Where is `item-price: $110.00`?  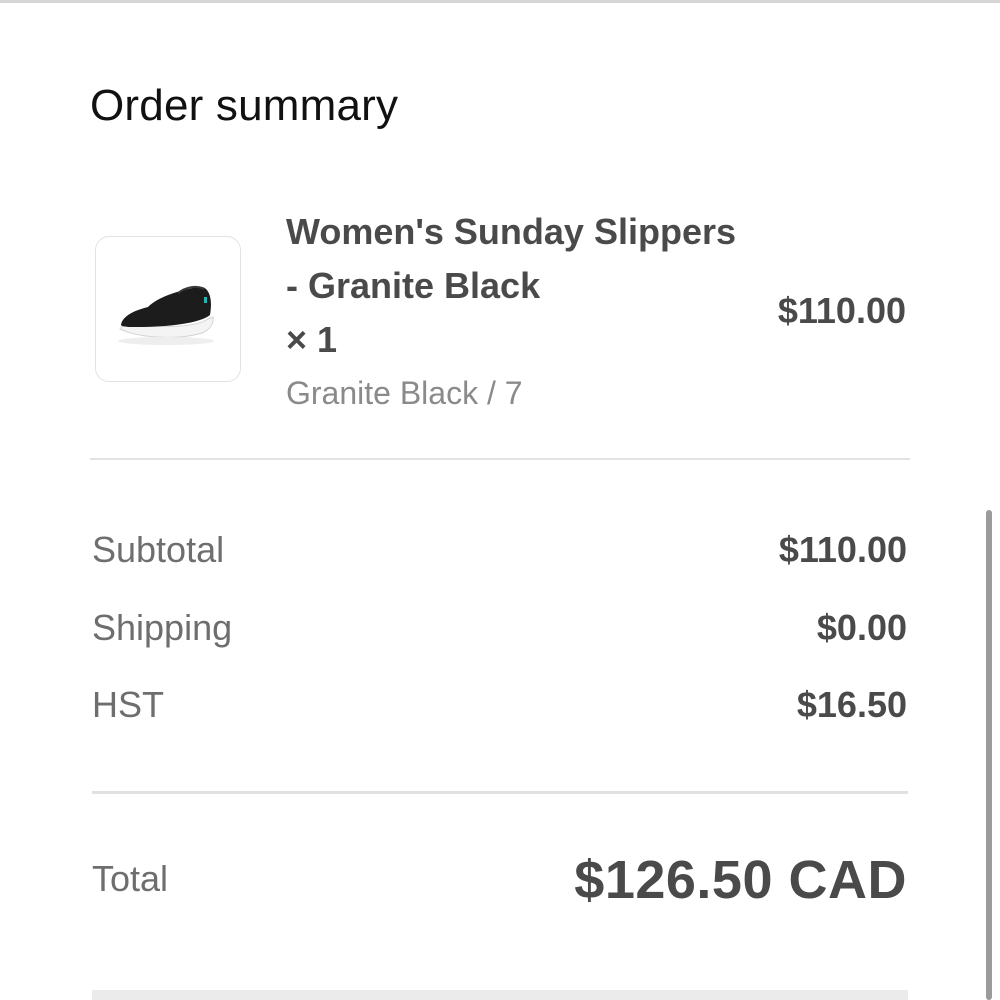 item-price: $110.00 is located at coordinates (841, 310).